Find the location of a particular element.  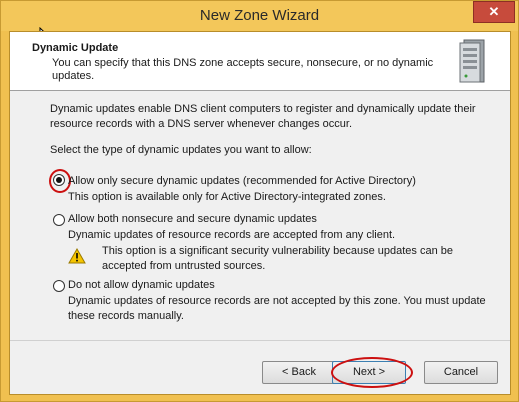

page-title: Dynamic Update is located at coordinates (75, 48).